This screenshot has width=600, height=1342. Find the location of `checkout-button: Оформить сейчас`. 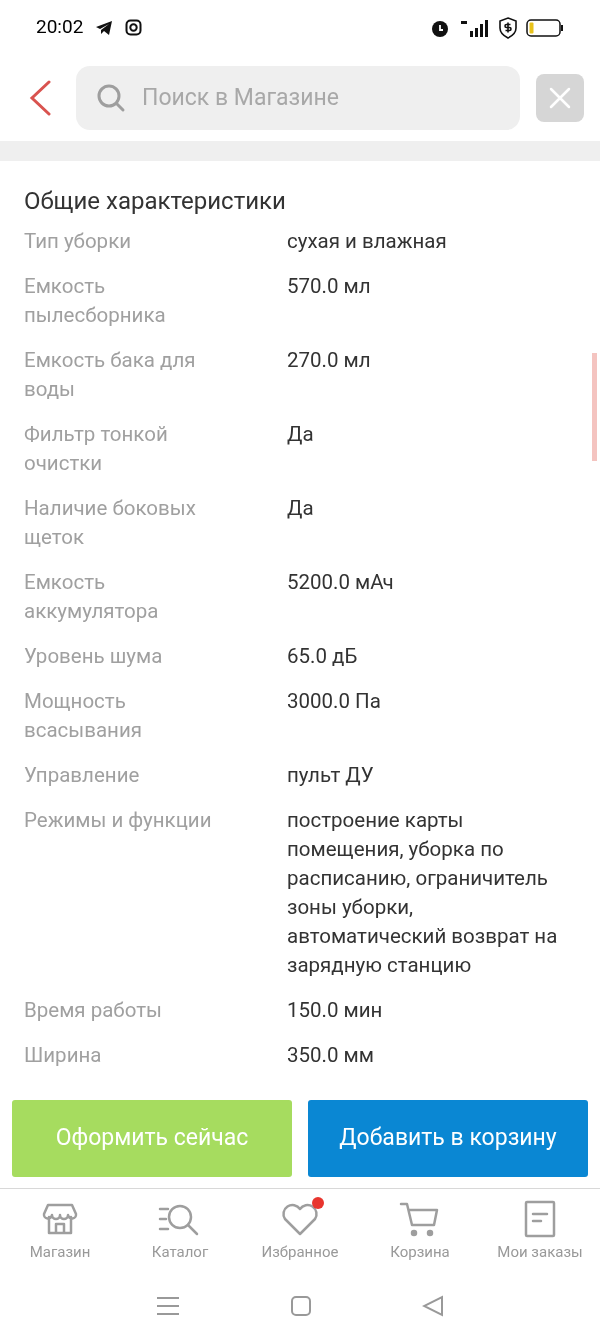

checkout-button: Оформить сейчас is located at coordinates (152, 1138).